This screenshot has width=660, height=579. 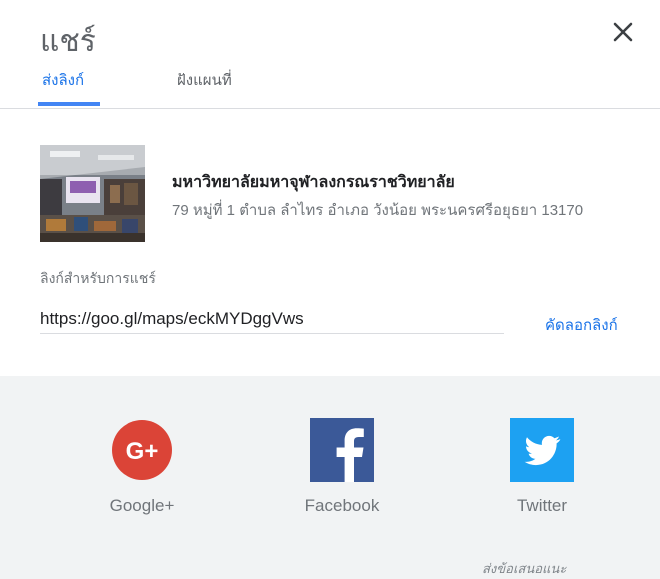 What do you see at coordinates (69, 104) in the screenshot?
I see `active-tab-indicator` at bounding box center [69, 104].